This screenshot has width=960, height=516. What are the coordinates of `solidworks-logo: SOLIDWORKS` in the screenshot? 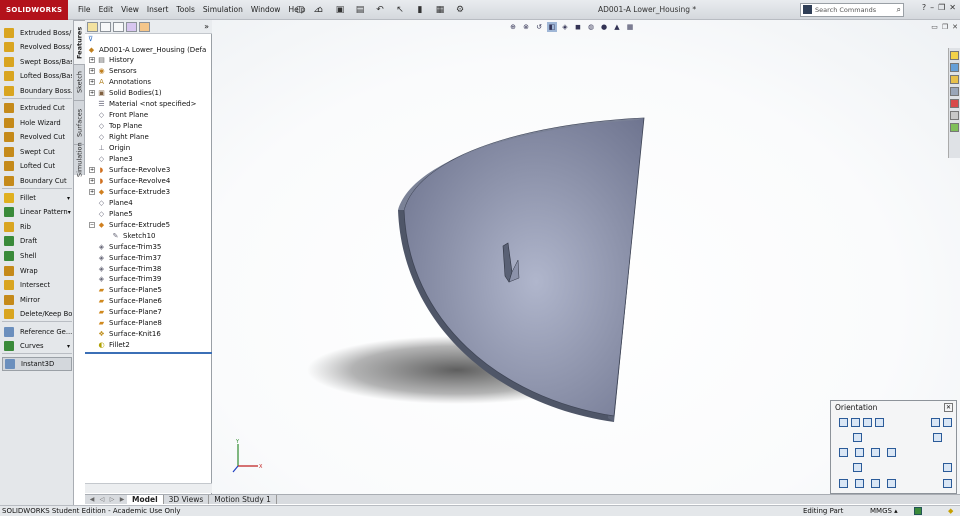 It's located at (34, 10).